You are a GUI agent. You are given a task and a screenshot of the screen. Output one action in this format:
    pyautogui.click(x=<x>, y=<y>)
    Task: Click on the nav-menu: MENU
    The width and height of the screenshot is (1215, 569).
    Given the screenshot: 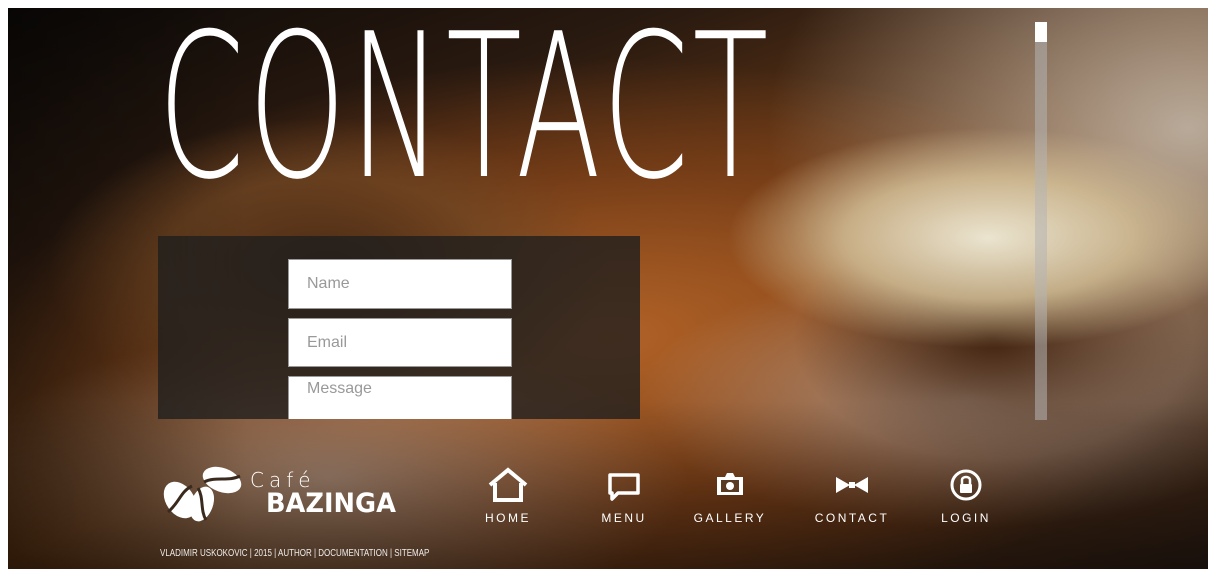 What is the action you would take?
    pyautogui.click(x=624, y=499)
    